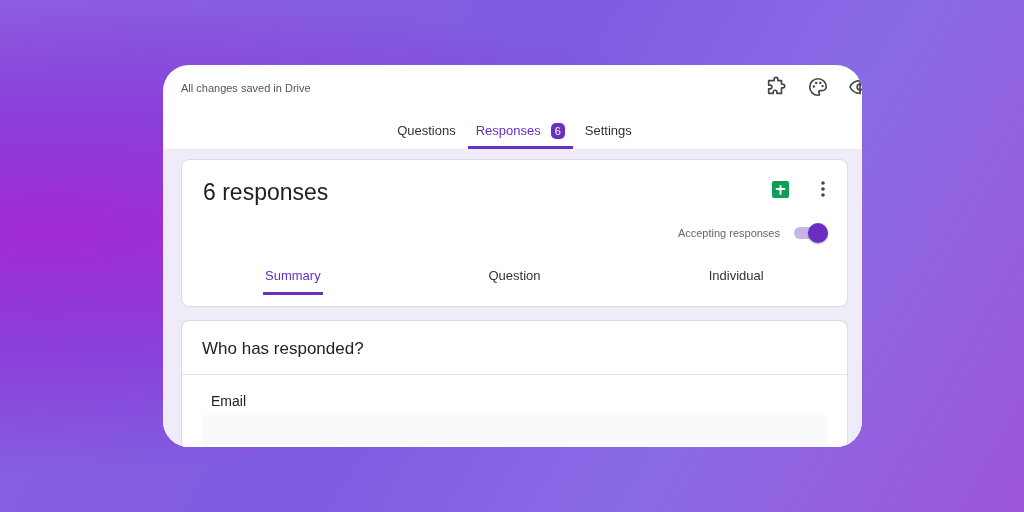  Describe the element at coordinates (780, 189) in the screenshot. I see `spreadsheet-icon` at that location.